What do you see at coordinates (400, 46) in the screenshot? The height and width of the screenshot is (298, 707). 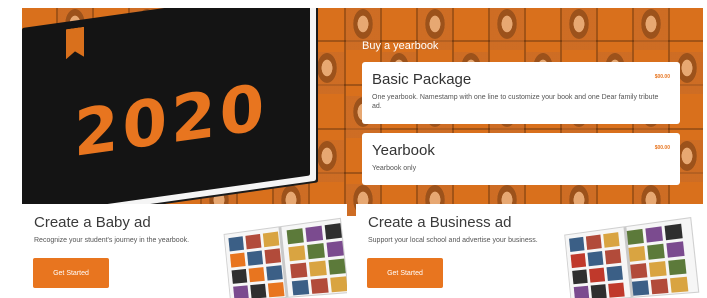 I see `buy-yearbook-heading: Buy a yearbook` at bounding box center [400, 46].